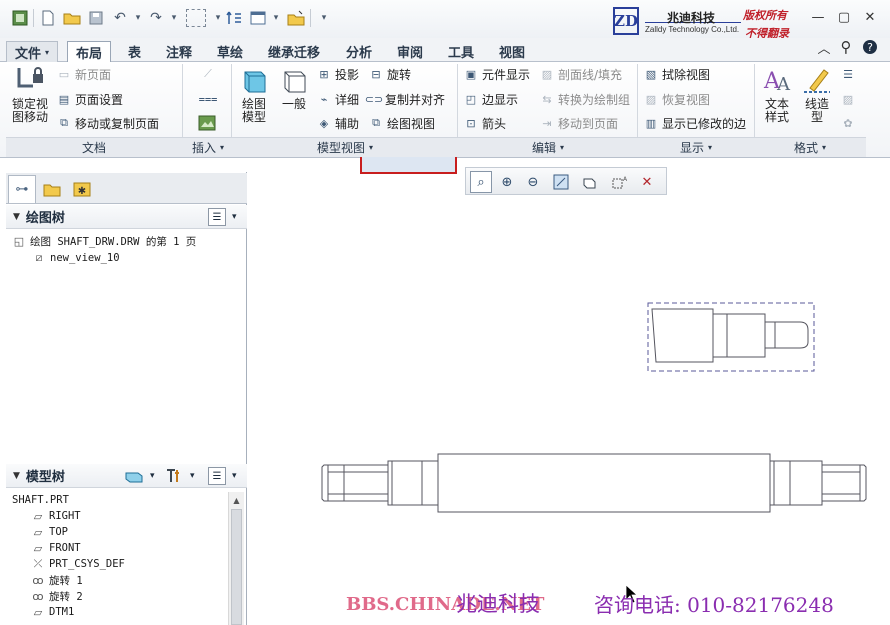  I want to click on drawing-model-button: 绘图模型, so click(254, 95).